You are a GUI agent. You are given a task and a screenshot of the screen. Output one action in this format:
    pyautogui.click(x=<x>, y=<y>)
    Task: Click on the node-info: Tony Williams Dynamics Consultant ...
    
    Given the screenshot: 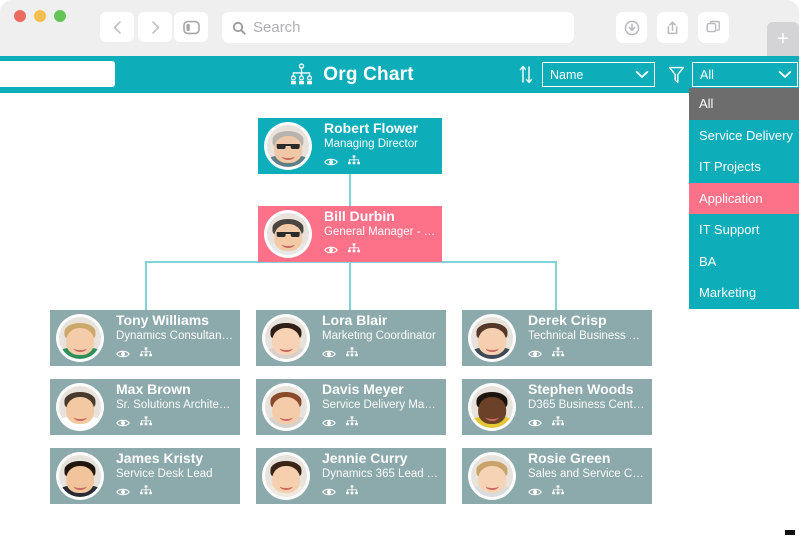 What is the action you would take?
    pyautogui.click(x=178, y=337)
    